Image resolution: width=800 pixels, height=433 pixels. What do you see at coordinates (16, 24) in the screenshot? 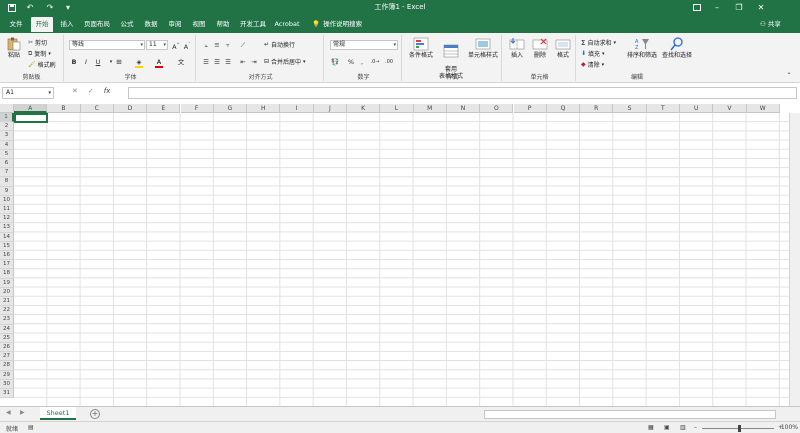
I see `tab-file: 文件` at bounding box center [16, 24].